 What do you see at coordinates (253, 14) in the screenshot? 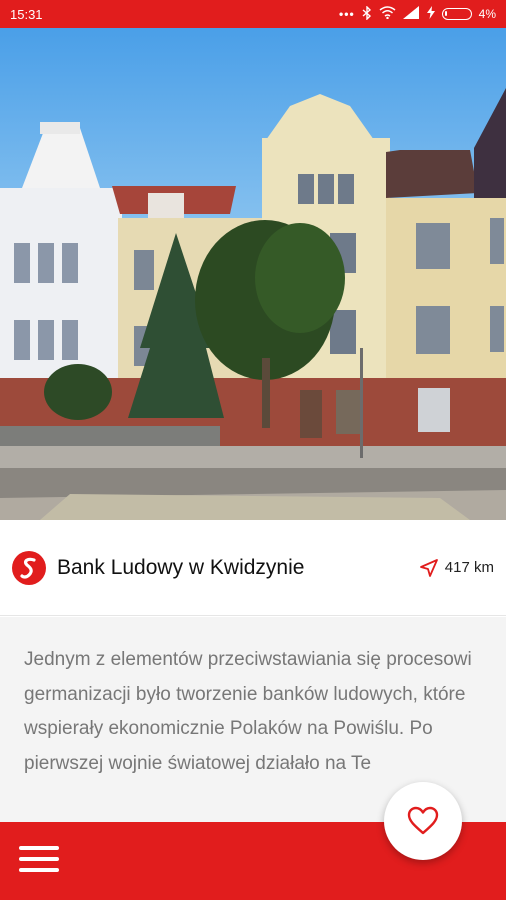
I see `status-bar: 15:31 ••• 4%` at bounding box center [253, 14].